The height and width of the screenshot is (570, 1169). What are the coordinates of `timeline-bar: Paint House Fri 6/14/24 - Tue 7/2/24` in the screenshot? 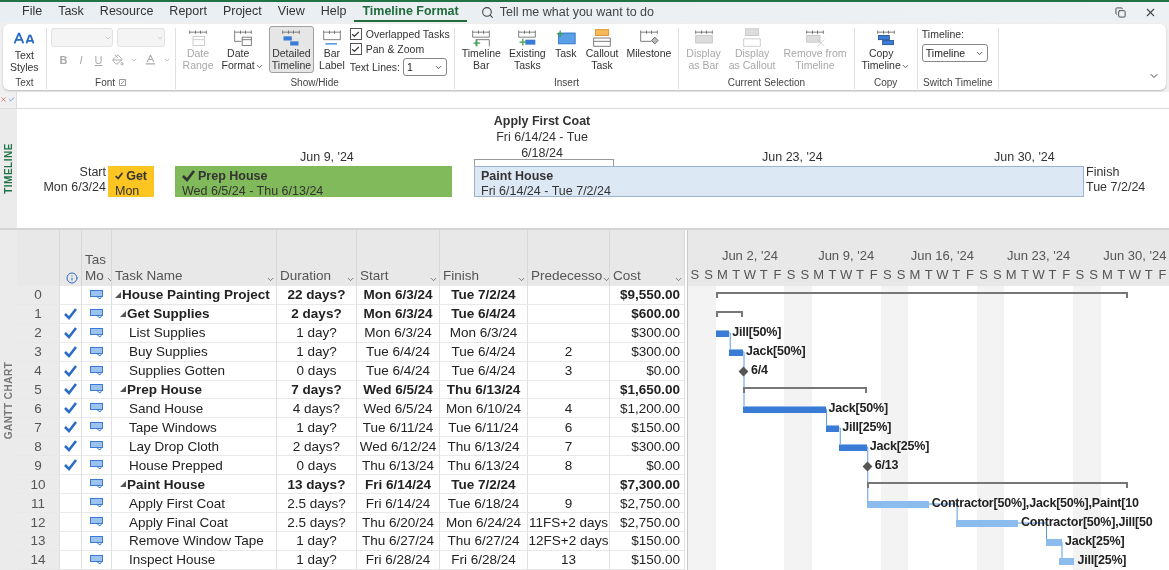 It's located at (779, 181).